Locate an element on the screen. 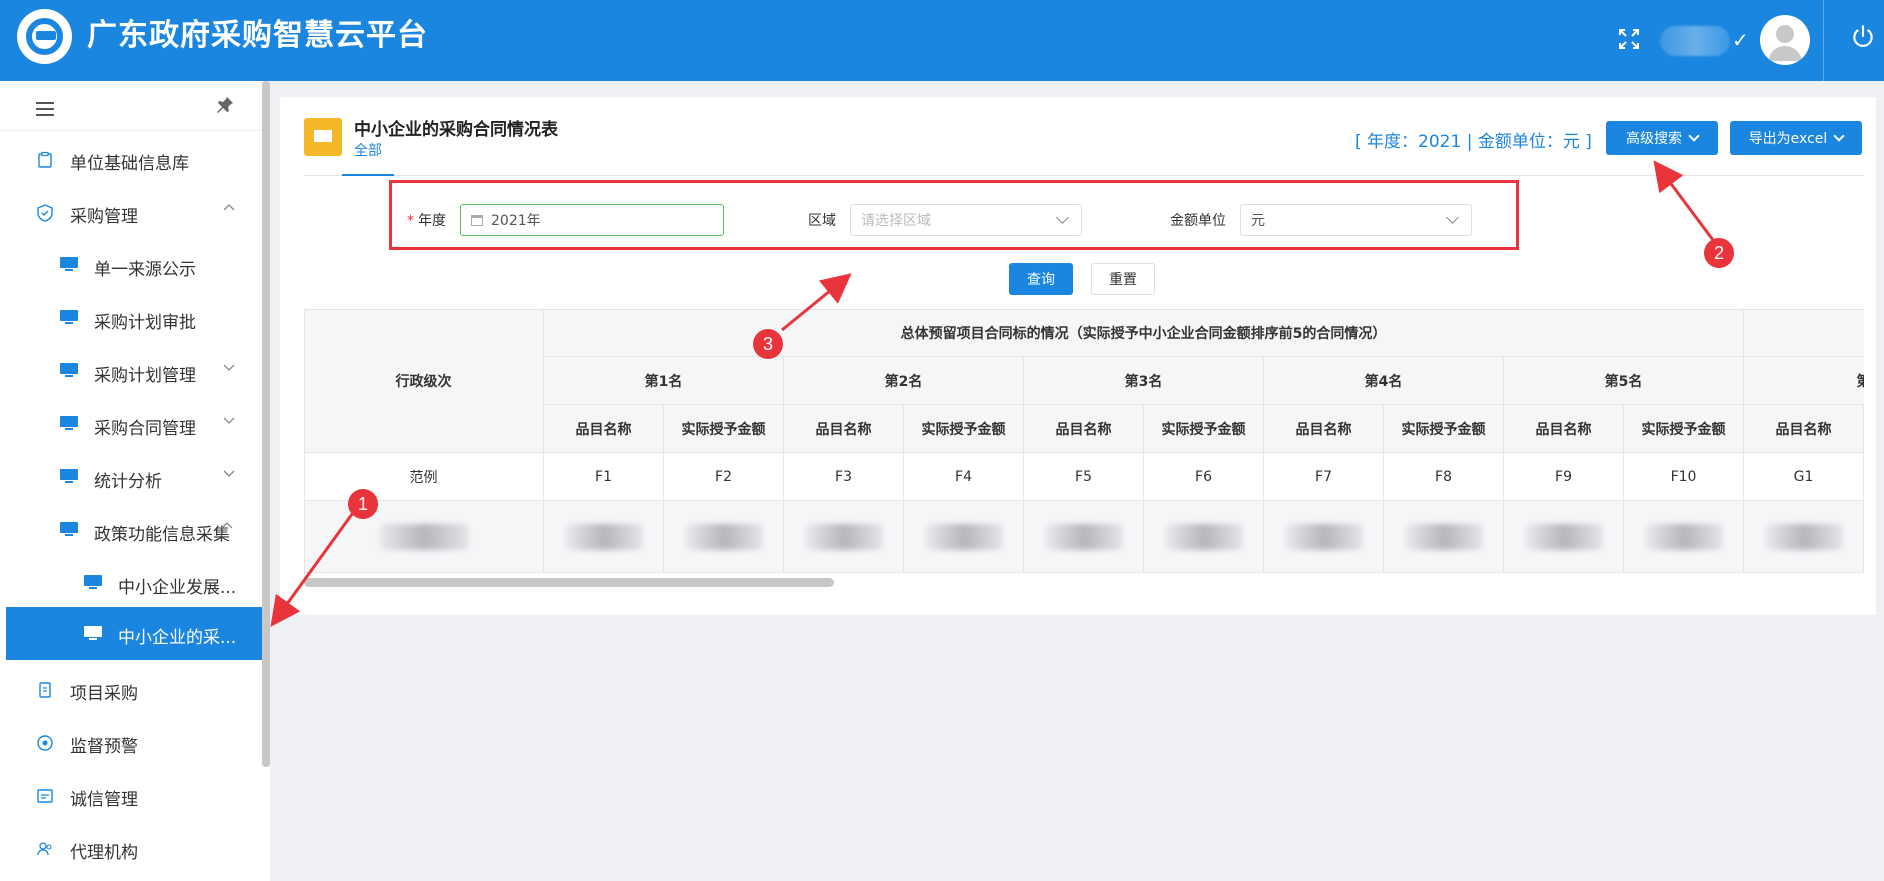 This screenshot has height=881, width=1884. column-group-header-next is located at coordinates (1804, 333).